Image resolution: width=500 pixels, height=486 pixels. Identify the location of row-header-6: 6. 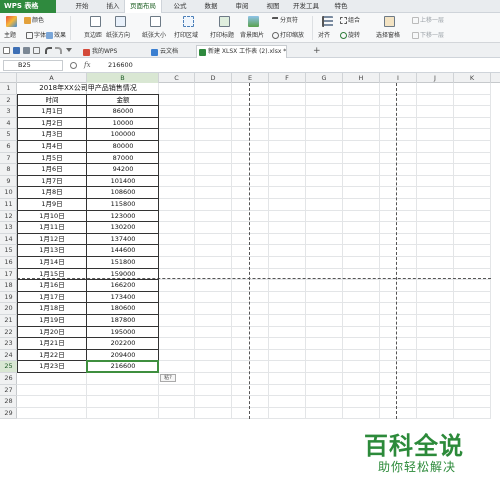
(8, 147).